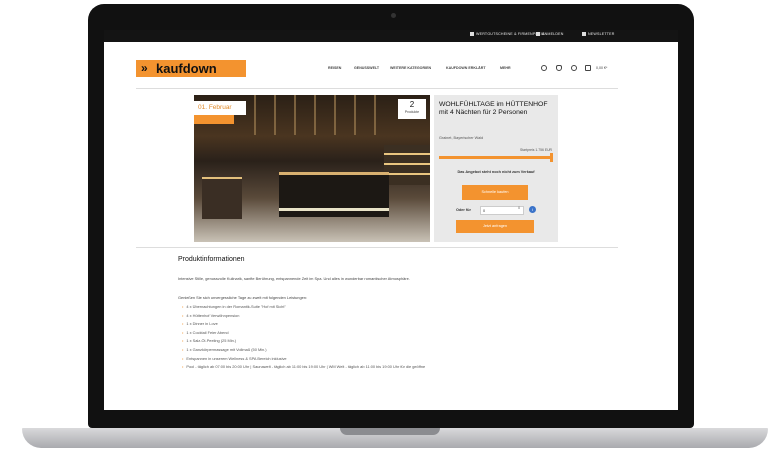 This screenshot has width=769, height=464. I want to click on list-item: 1 x Cocktail Feier Abend, so click(303, 333).